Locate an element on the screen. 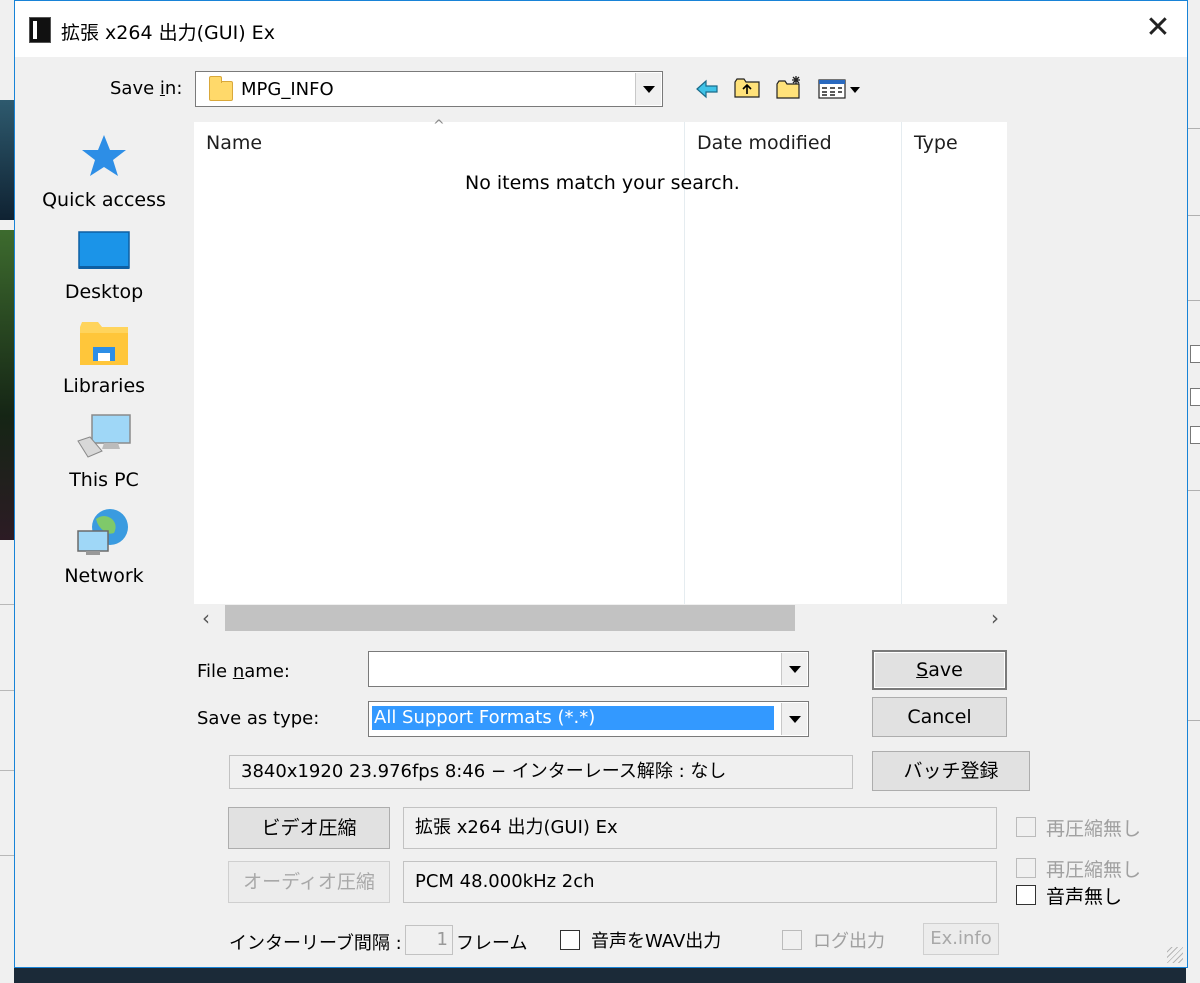 The image size is (1200, 983). video-compress-button: ビデオ圧縮 is located at coordinates (309, 828).